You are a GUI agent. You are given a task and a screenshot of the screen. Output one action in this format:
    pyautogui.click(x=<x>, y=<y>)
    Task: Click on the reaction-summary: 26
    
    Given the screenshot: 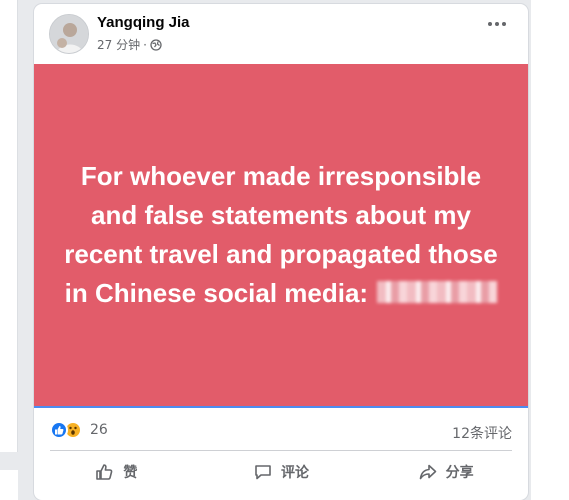 What is the action you would take?
    pyautogui.click(x=79, y=430)
    